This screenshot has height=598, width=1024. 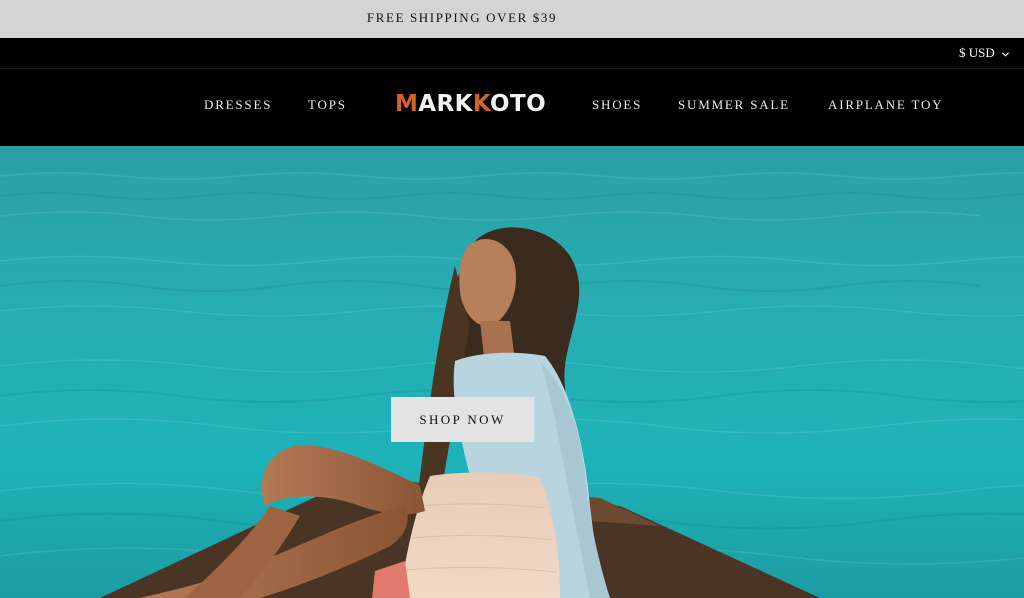 What do you see at coordinates (481, 104) in the screenshot?
I see `logo-letter-k: K` at bounding box center [481, 104].